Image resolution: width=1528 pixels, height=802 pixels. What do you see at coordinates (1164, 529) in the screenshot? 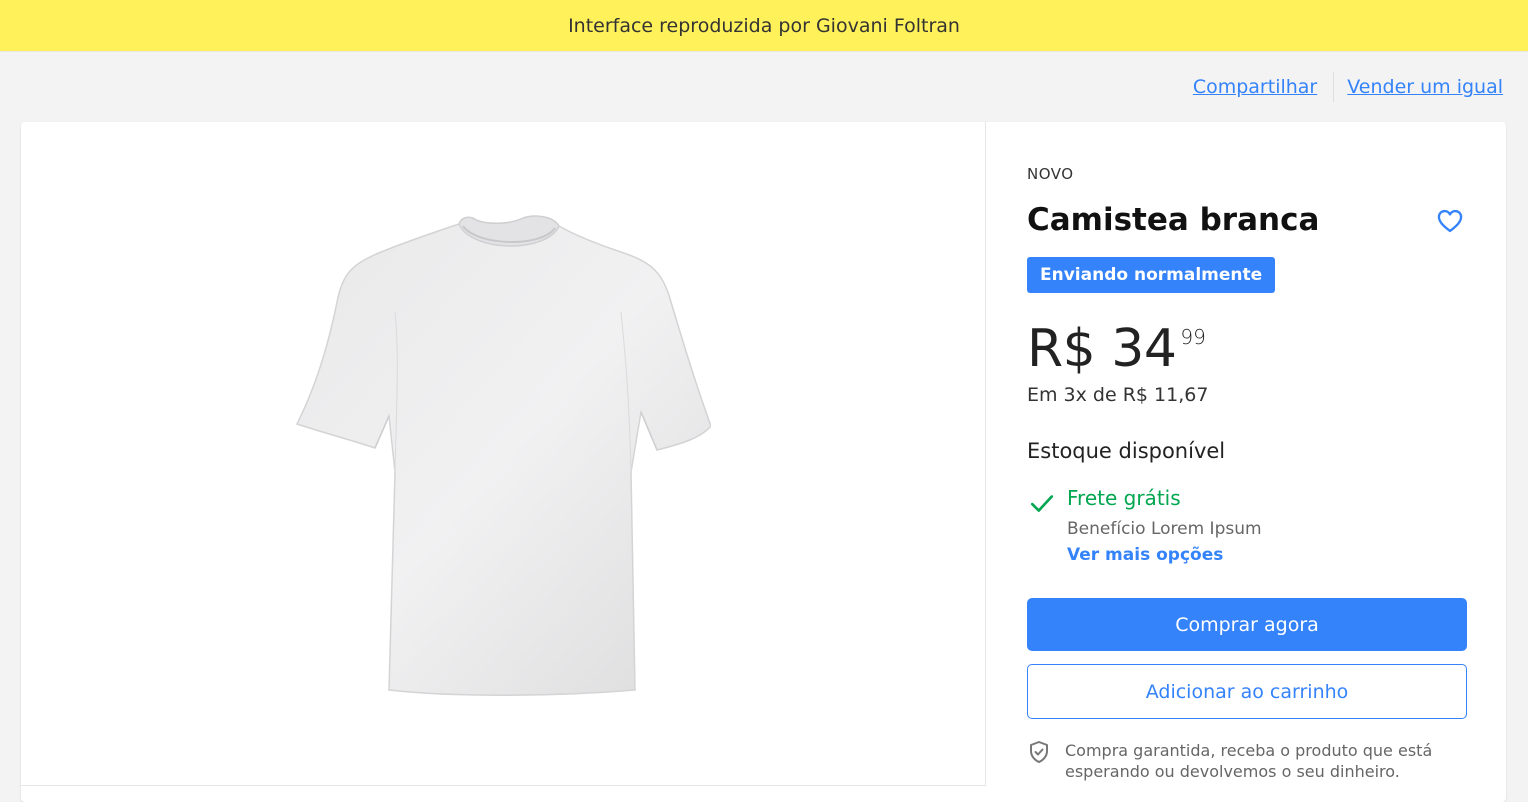
I see `benefit-text: Benefício Lorem Ipsum` at bounding box center [1164, 529].